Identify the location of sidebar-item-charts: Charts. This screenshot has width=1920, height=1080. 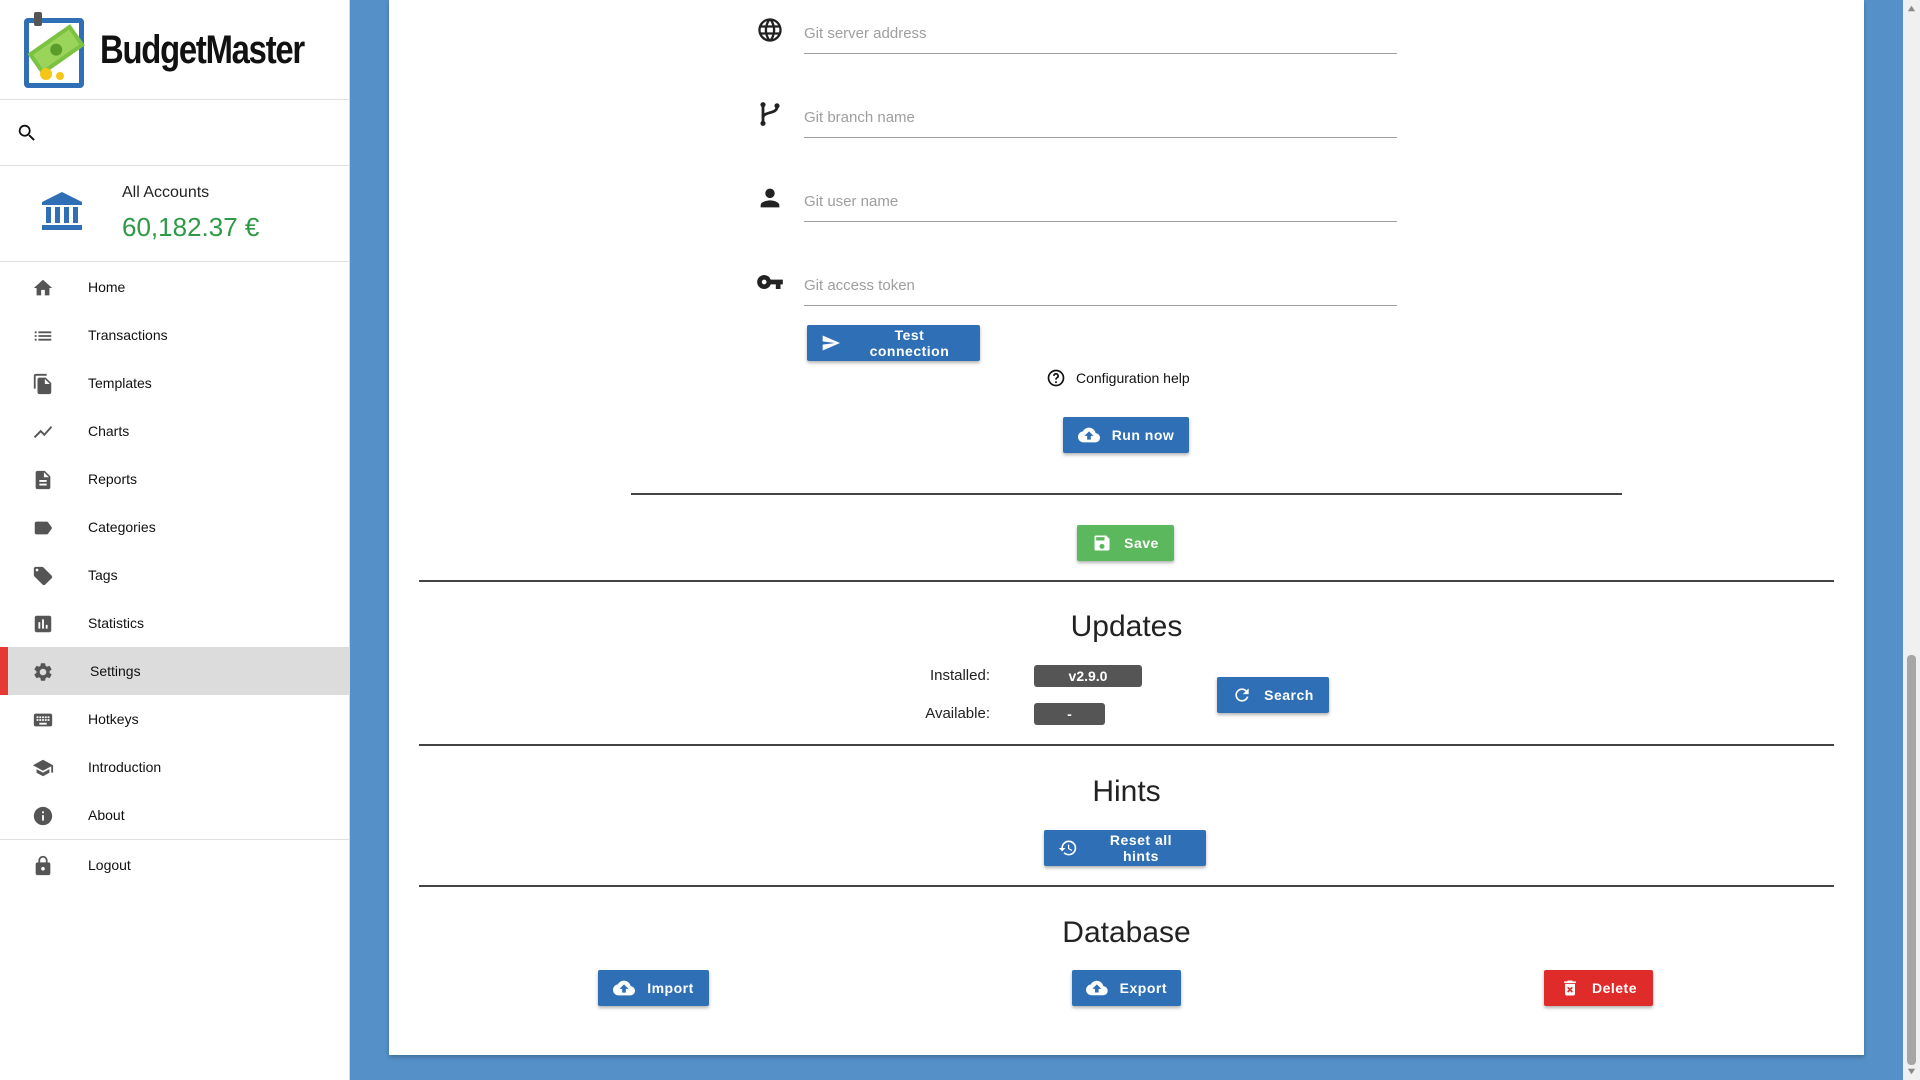
(175, 431).